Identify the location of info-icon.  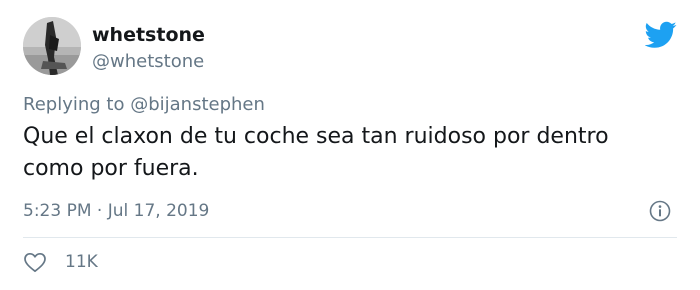
(660, 211).